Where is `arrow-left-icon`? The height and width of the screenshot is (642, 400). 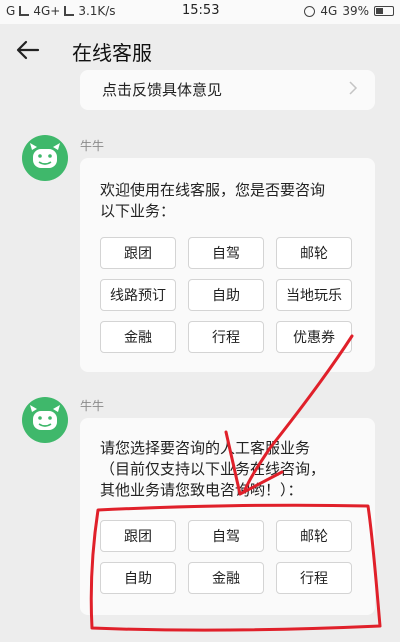
arrow-left-icon is located at coordinates (28, 50).